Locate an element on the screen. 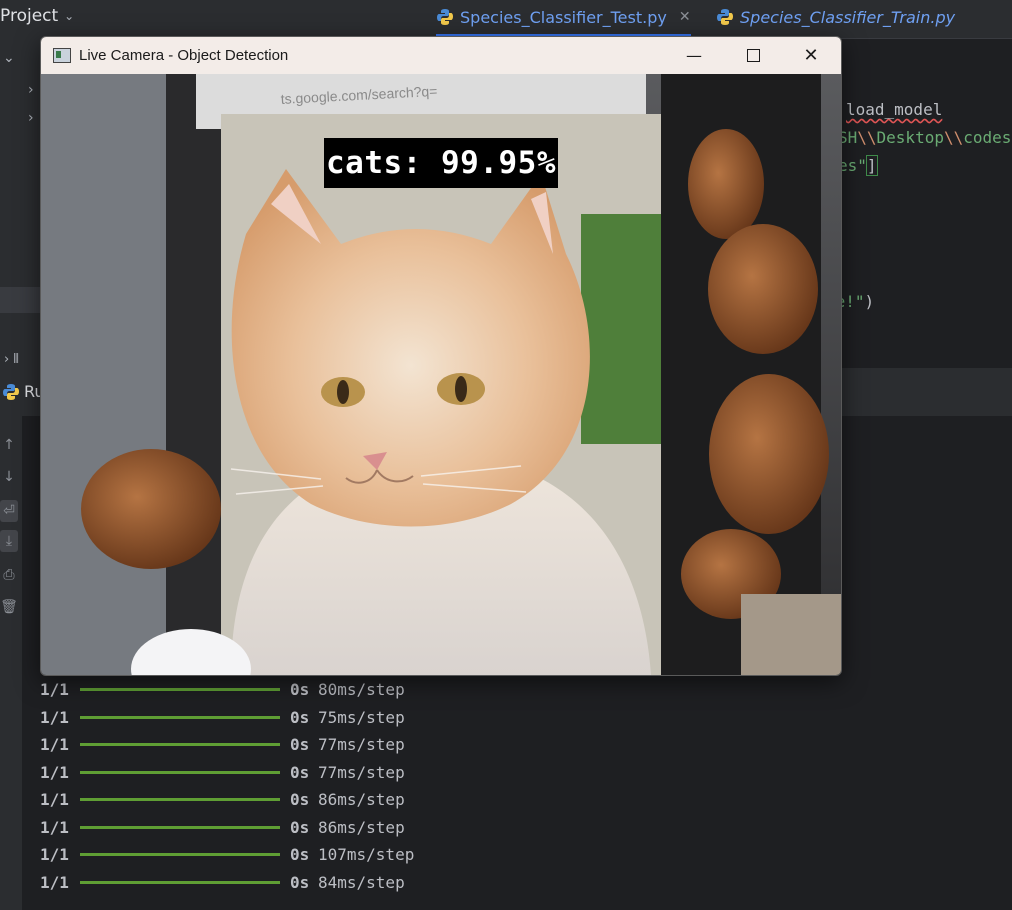 This screenshot has width=1012, height=910. python-icon is located at coordinates (11, 391).